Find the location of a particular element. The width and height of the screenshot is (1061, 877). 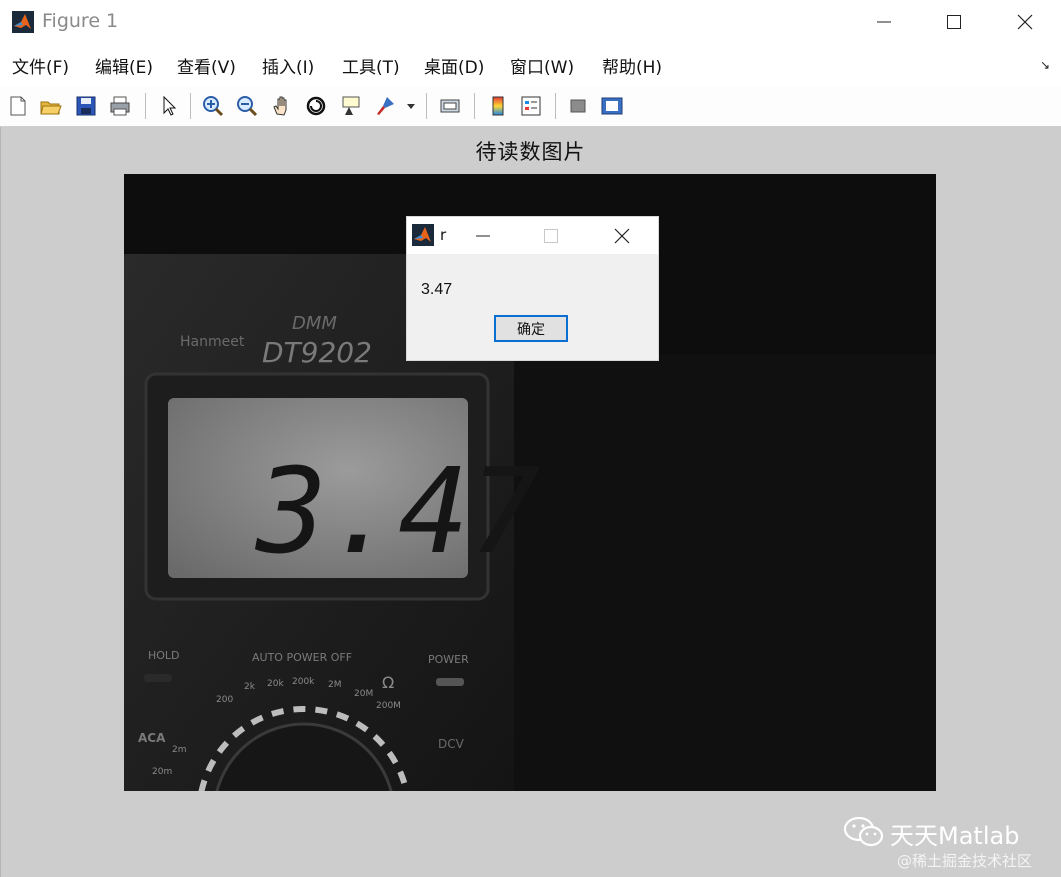

watermark-site: @稀土掘金技术社区 is located at coordinates (965, 861).